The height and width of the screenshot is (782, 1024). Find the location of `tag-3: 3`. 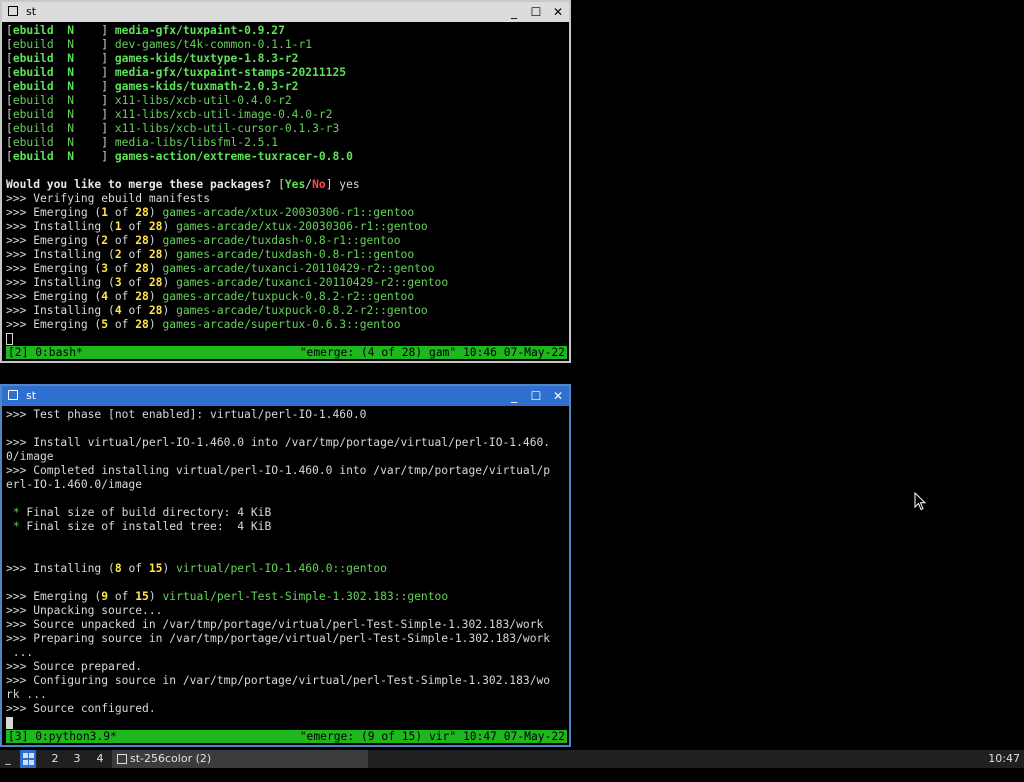

tag-3: 3 is located at coordinates (77, 759).